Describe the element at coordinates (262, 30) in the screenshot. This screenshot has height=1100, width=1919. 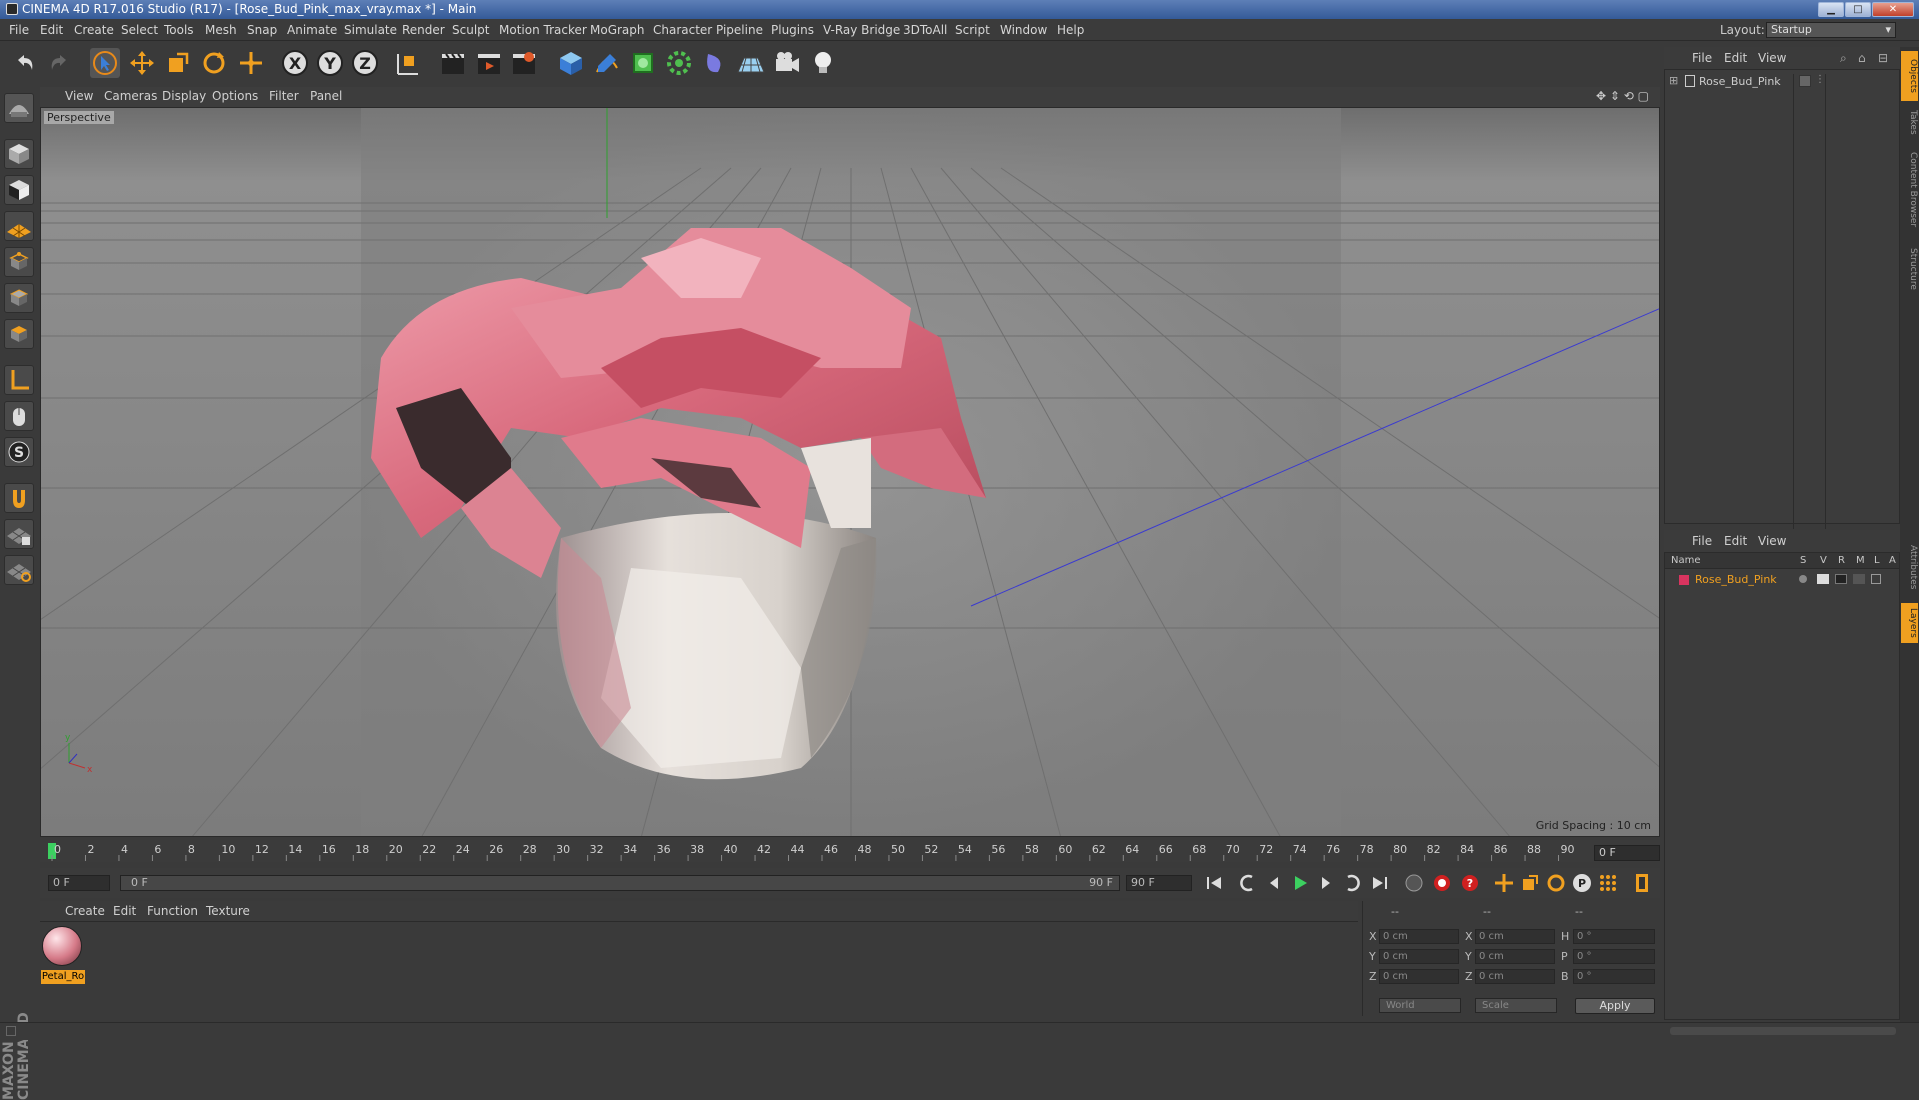
I see `menu-snap: Snap` at that location.